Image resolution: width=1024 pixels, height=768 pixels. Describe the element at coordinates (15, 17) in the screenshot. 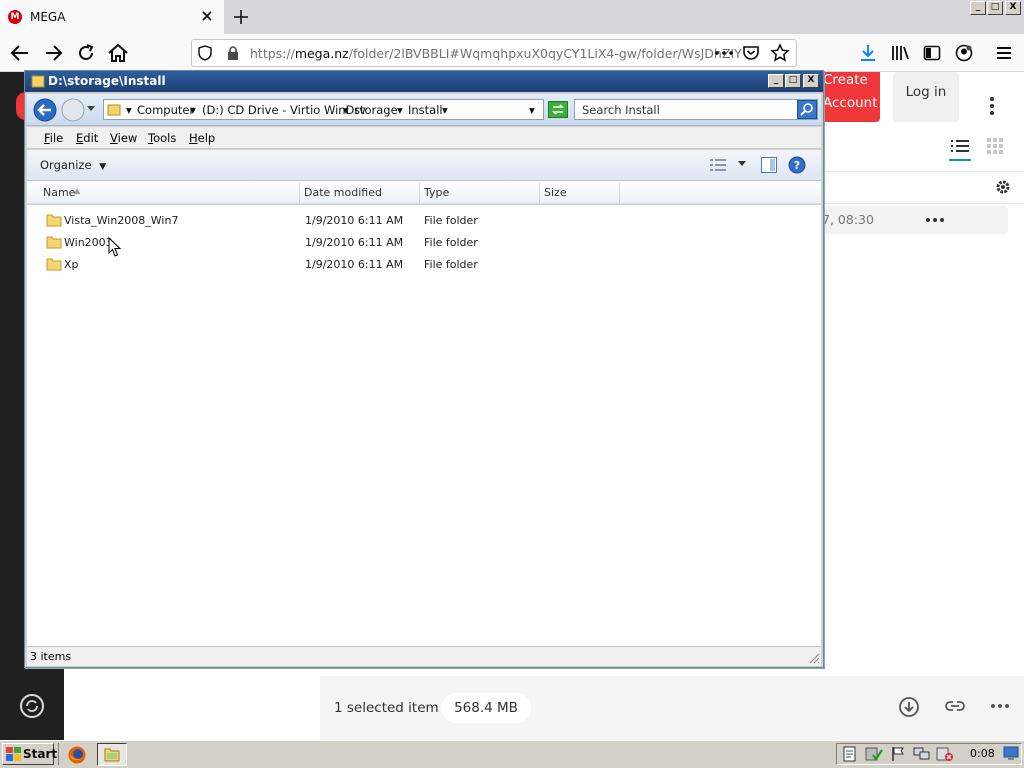

I see `mega-favicon-icon: M` at that location.